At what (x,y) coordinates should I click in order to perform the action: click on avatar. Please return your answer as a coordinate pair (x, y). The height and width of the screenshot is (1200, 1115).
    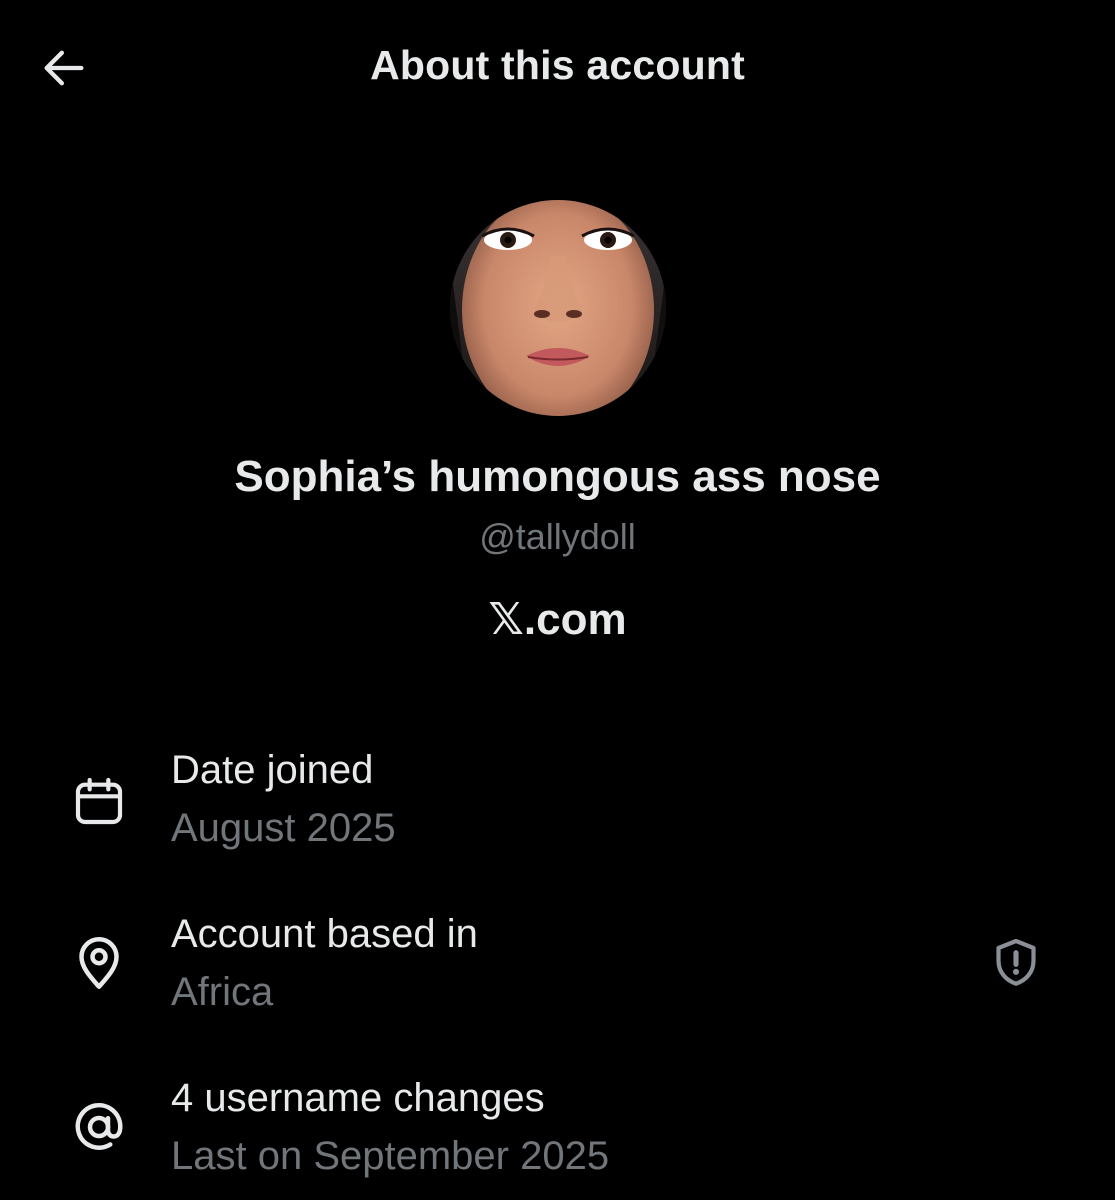
    Looking at the image, I should click on (558, 308).